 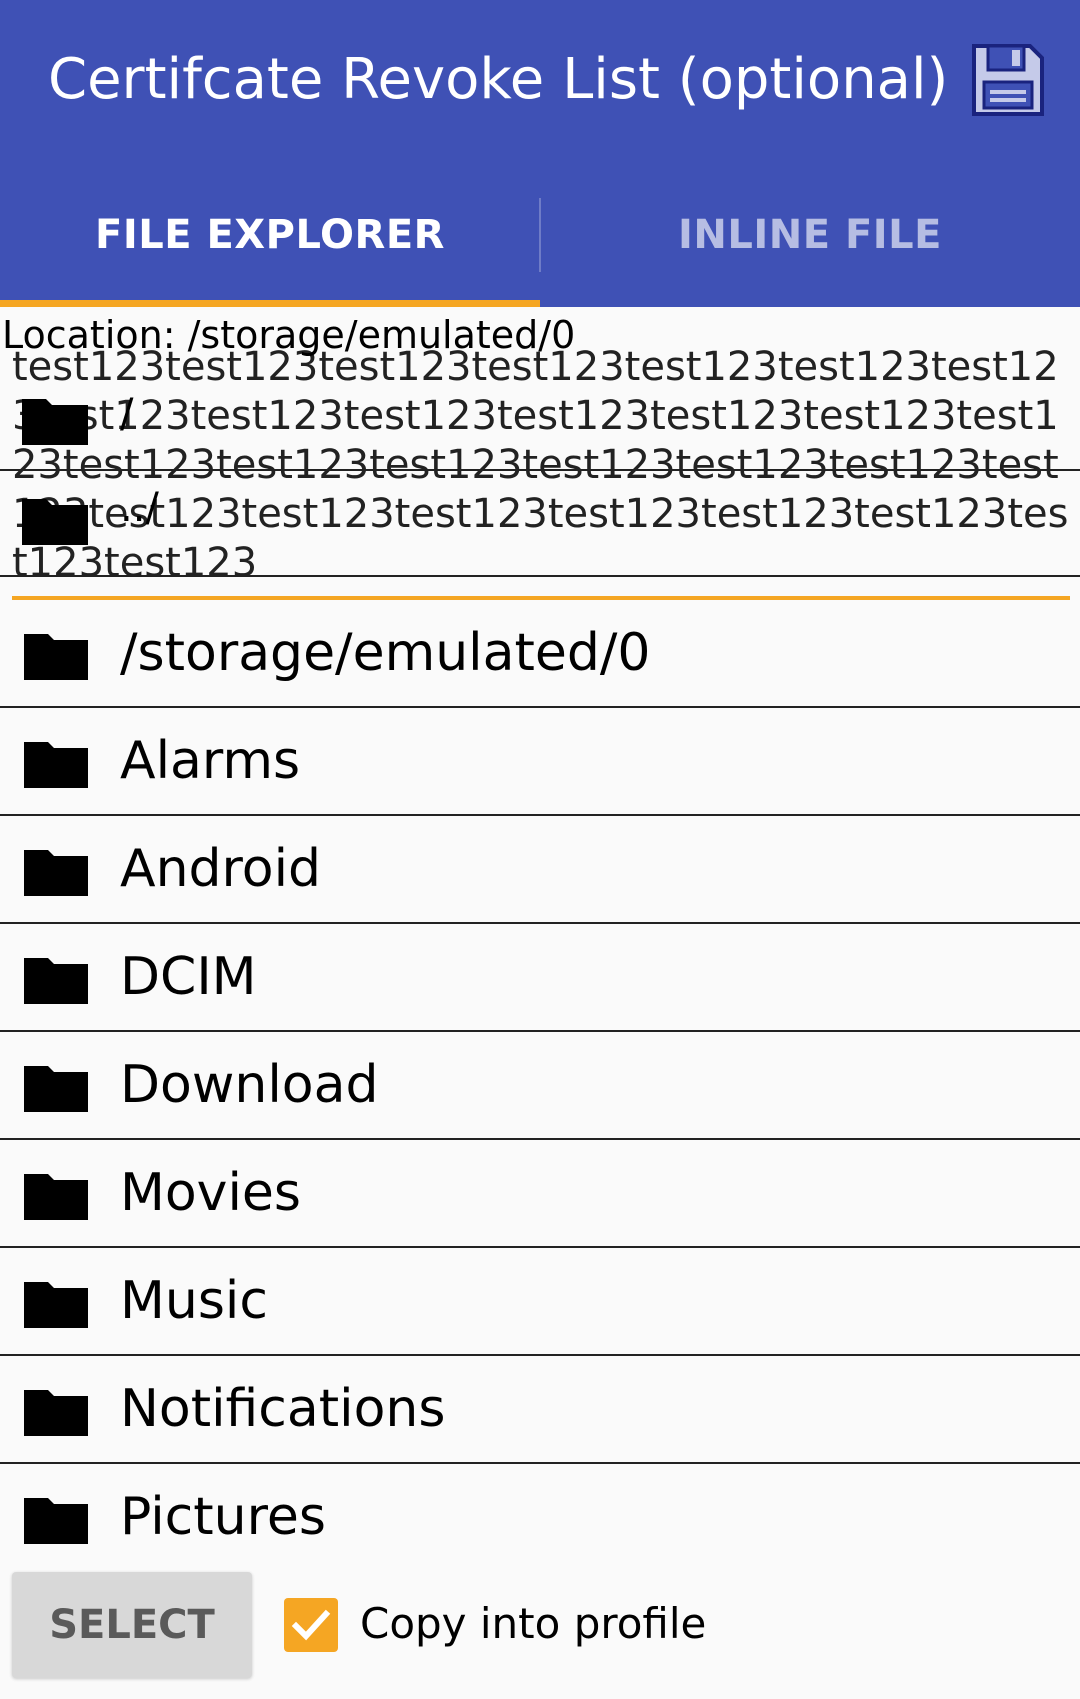 I want to click on copy-into-profile-checkbox, so click(x=311, y=1625).